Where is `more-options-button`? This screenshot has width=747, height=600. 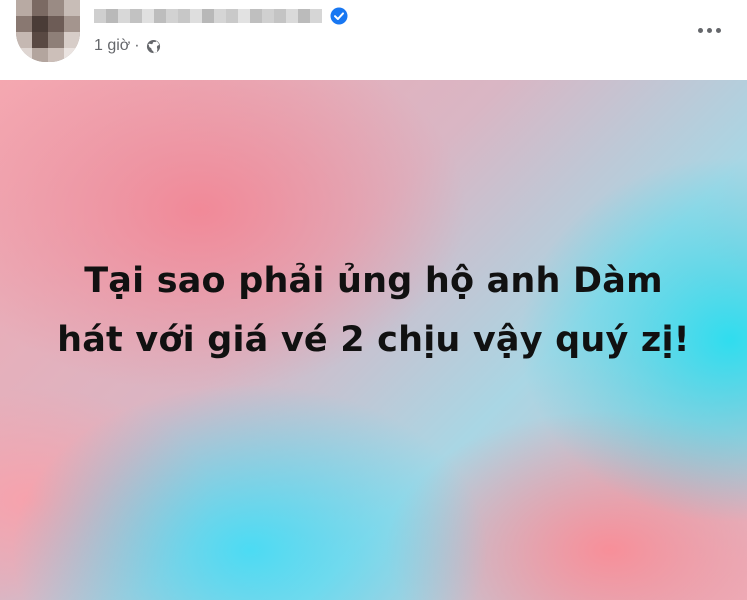 more-options-button is located at coordinates (709, 30).